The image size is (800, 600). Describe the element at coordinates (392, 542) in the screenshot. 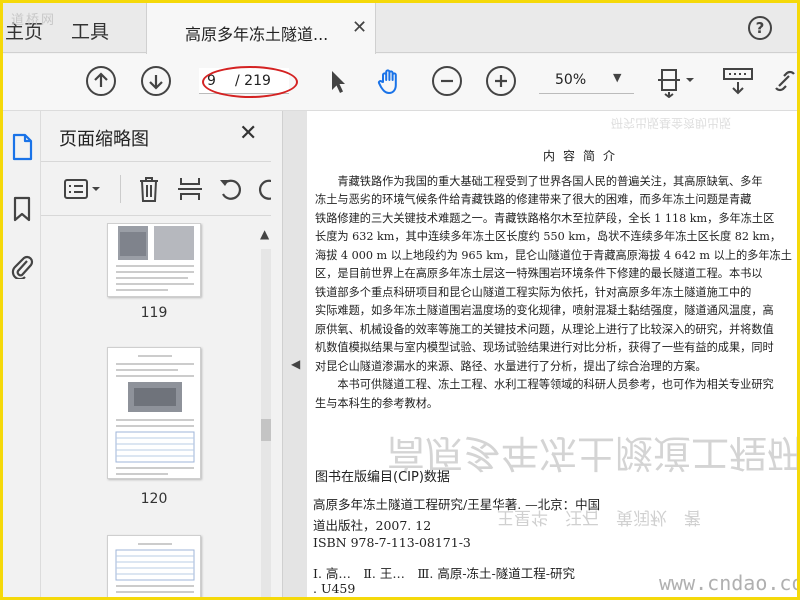

I see `cip-line: ISBN 978-7-113-08171-3` at that location.